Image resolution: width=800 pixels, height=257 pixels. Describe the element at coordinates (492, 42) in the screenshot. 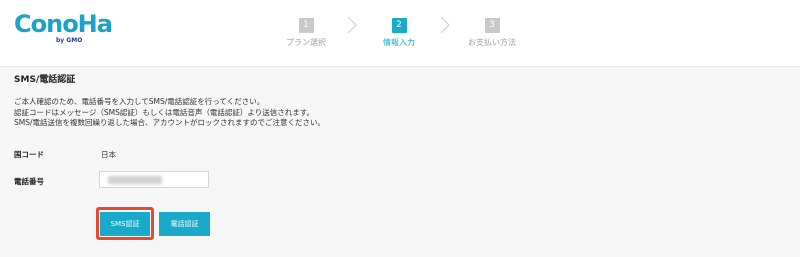

I see `step-label: お支払い方法` at that location.